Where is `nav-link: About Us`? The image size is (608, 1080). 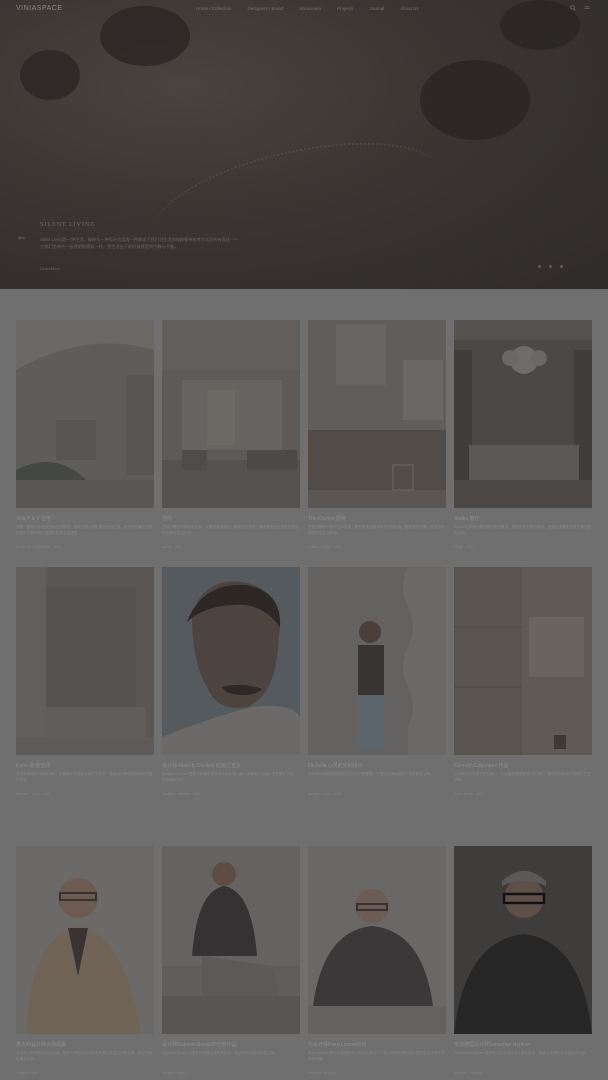 nav-link: About Us is located at coordinates (409, 8).